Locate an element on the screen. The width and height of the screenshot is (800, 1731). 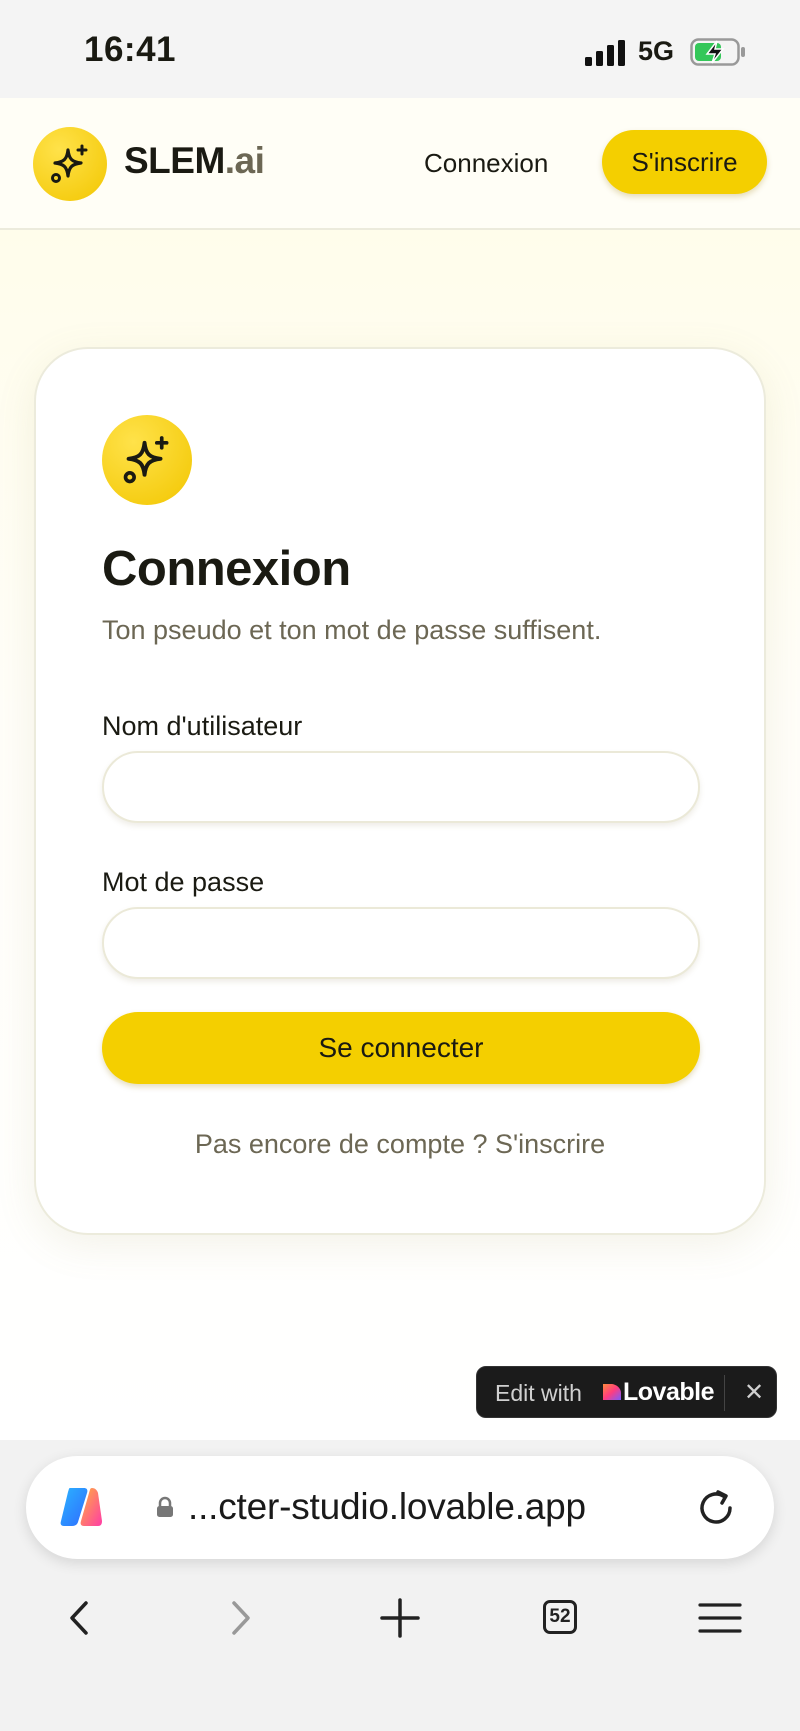
forward-button is located at coordinates (240, 1618).